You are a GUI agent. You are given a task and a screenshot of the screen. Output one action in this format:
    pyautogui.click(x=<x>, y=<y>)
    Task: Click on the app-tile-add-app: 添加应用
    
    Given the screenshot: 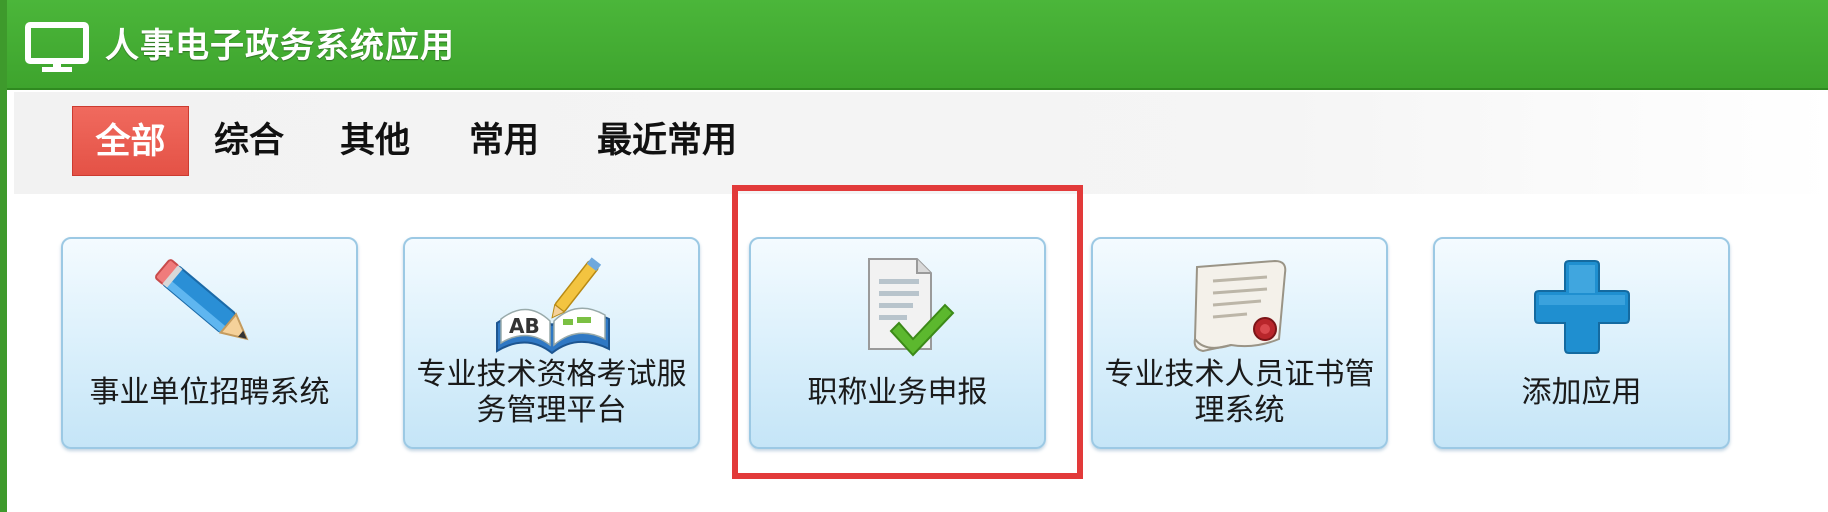 What is the action you would take?
    pyautogui.click(x=1581, y=343)
    